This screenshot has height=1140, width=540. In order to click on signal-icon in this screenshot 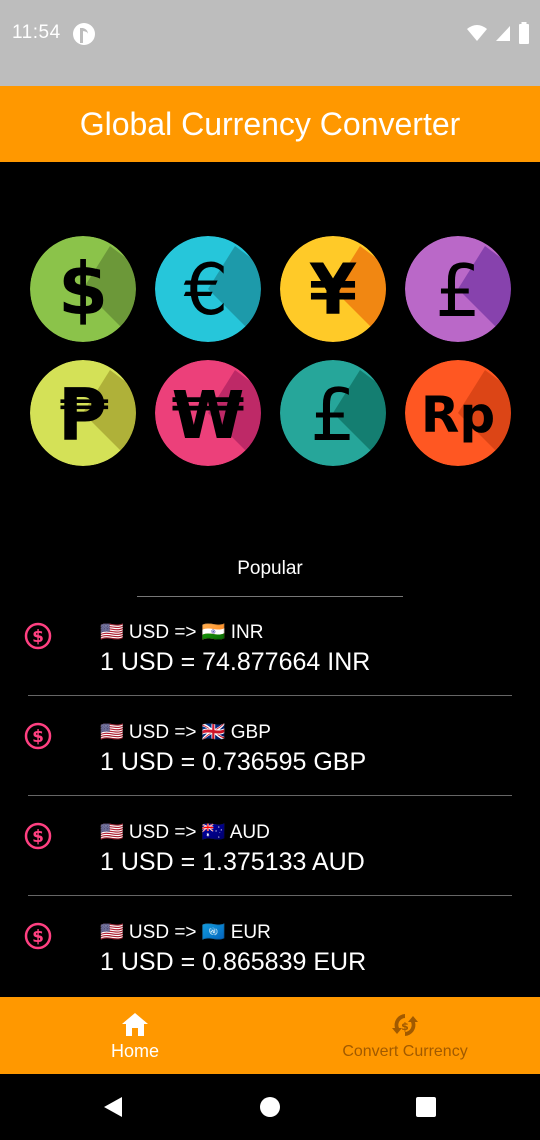, I will do `click(503, 33)`.